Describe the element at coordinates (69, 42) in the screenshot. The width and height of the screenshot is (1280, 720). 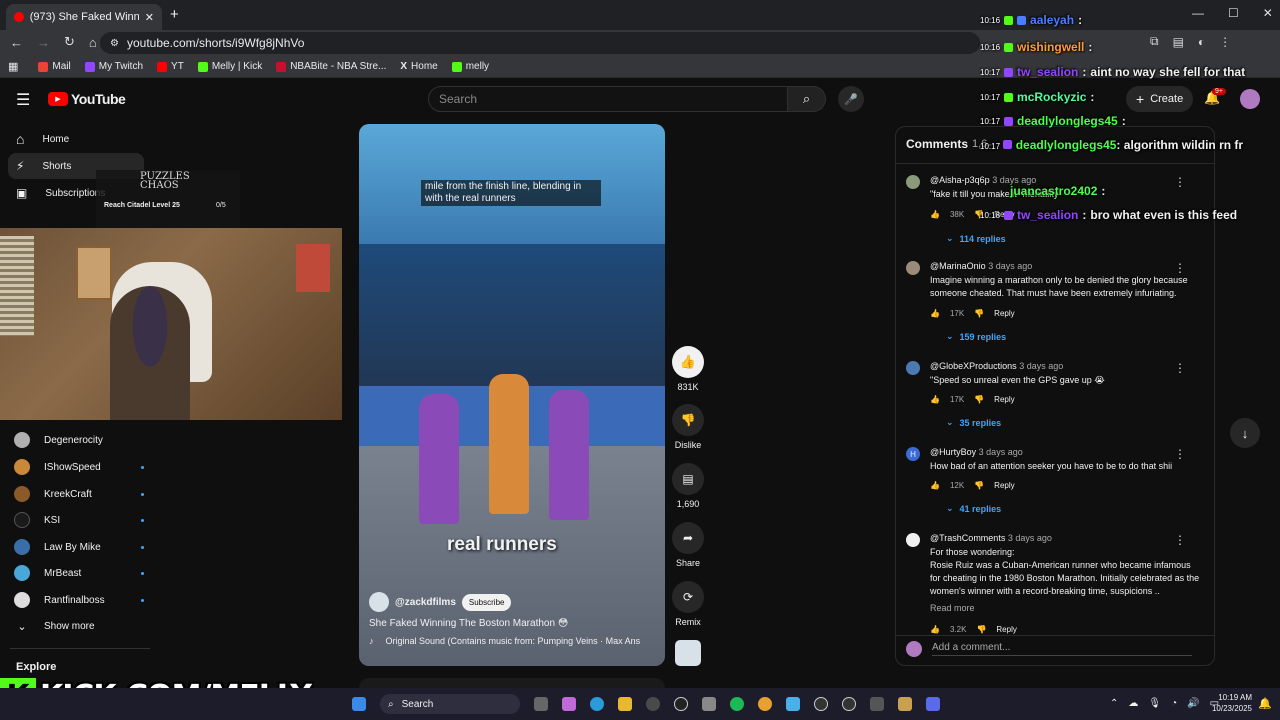
I see `reload-icon: ↻` at that location.